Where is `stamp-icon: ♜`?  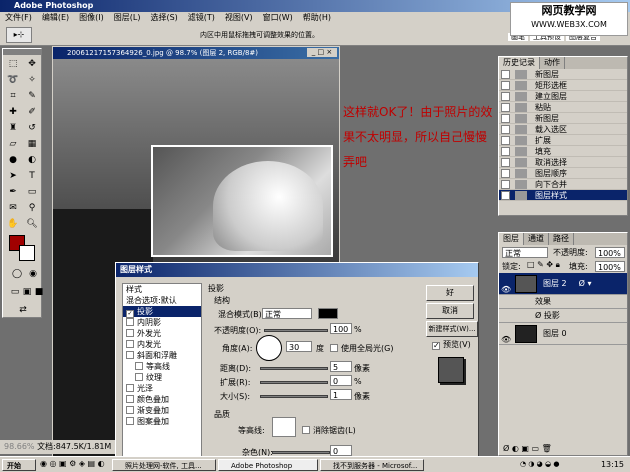 stamp-icon: ♜ is located at coordinates (13, 128).